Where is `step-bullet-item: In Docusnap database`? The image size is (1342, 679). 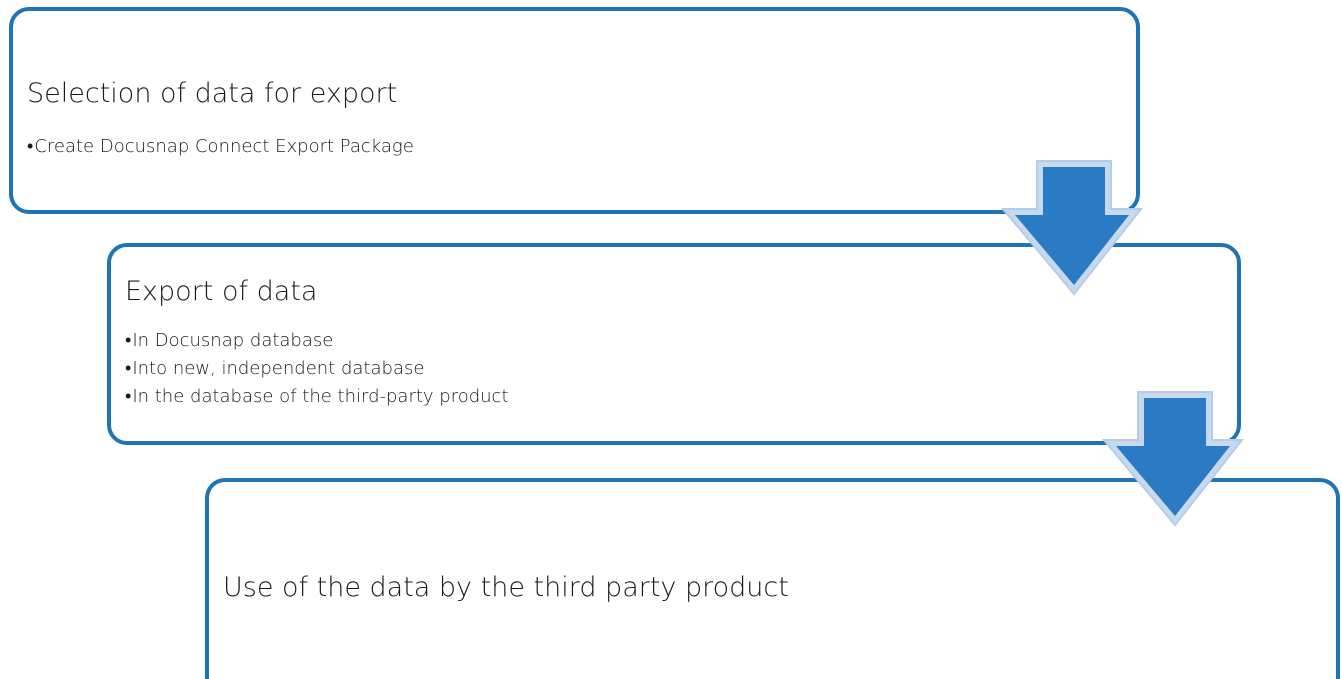 step-bullet-item: In Docusnap database is located at coordinates (317, 341).